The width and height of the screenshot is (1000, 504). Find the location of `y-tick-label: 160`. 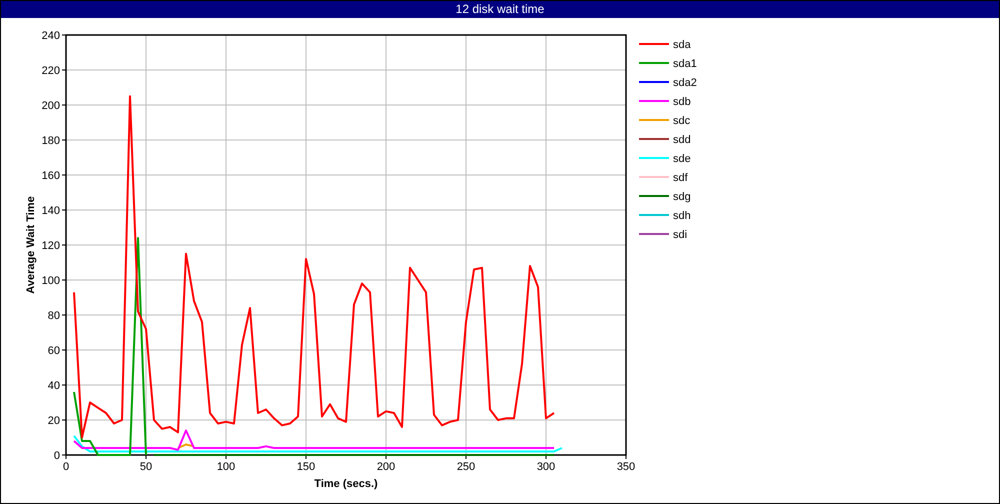

y-tick-label: 160 is located at coordinates (51, 176).